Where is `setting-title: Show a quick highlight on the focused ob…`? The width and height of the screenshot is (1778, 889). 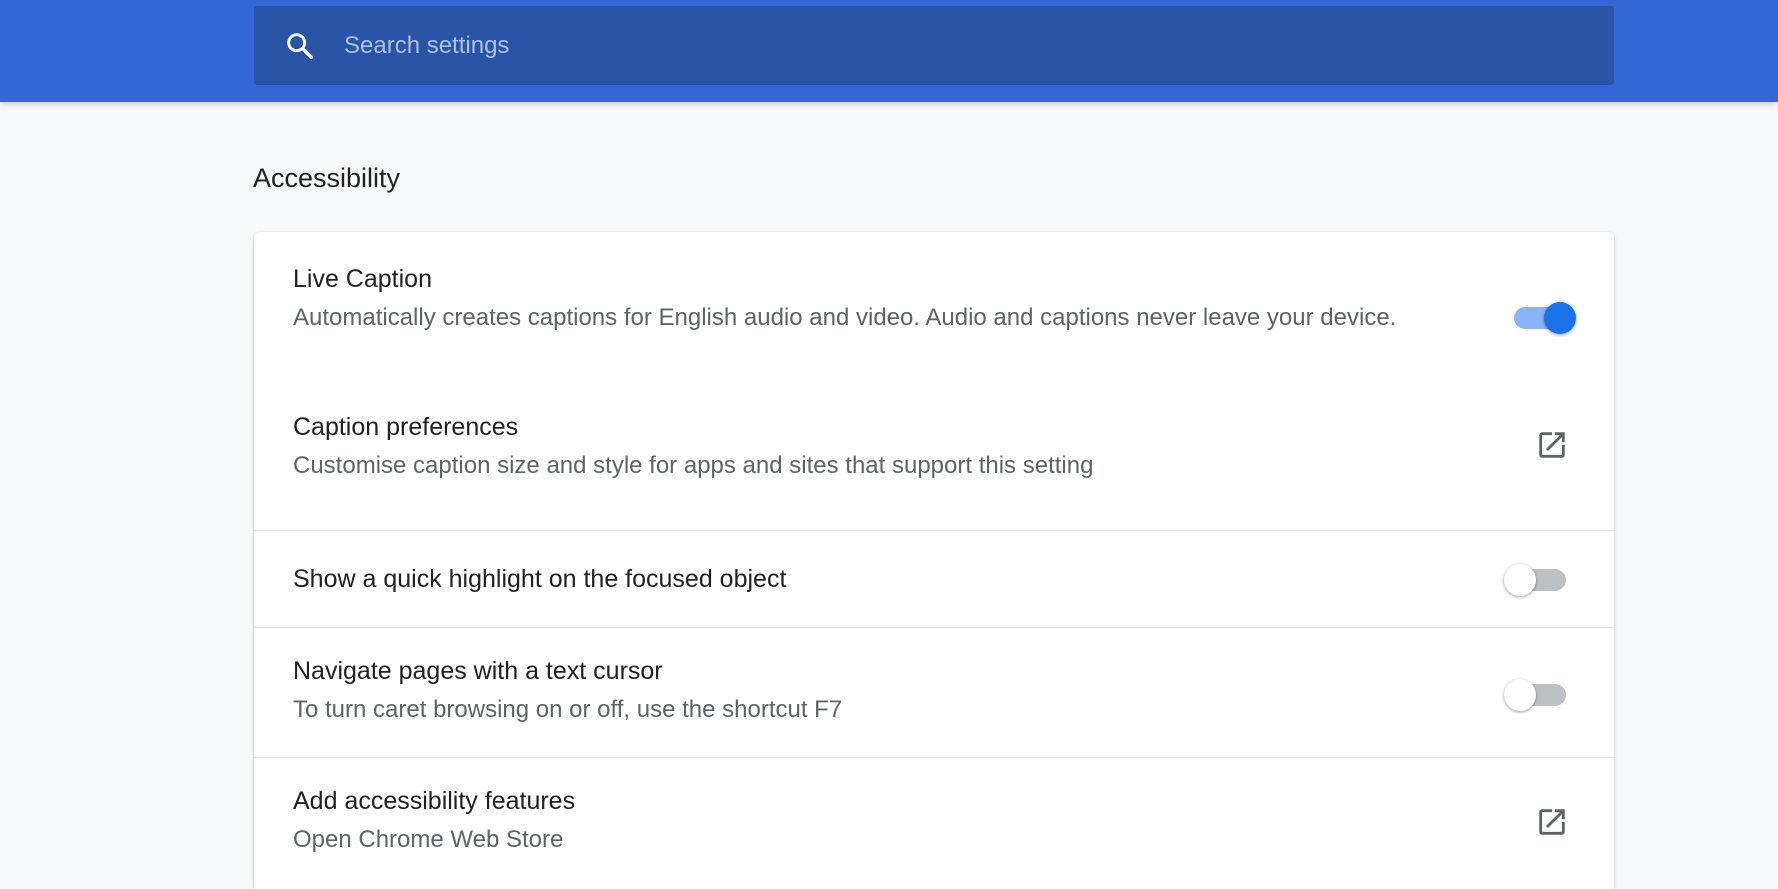
setting-title: Show a quick highlight on the focused ob… is located at coordinates (540, 579).